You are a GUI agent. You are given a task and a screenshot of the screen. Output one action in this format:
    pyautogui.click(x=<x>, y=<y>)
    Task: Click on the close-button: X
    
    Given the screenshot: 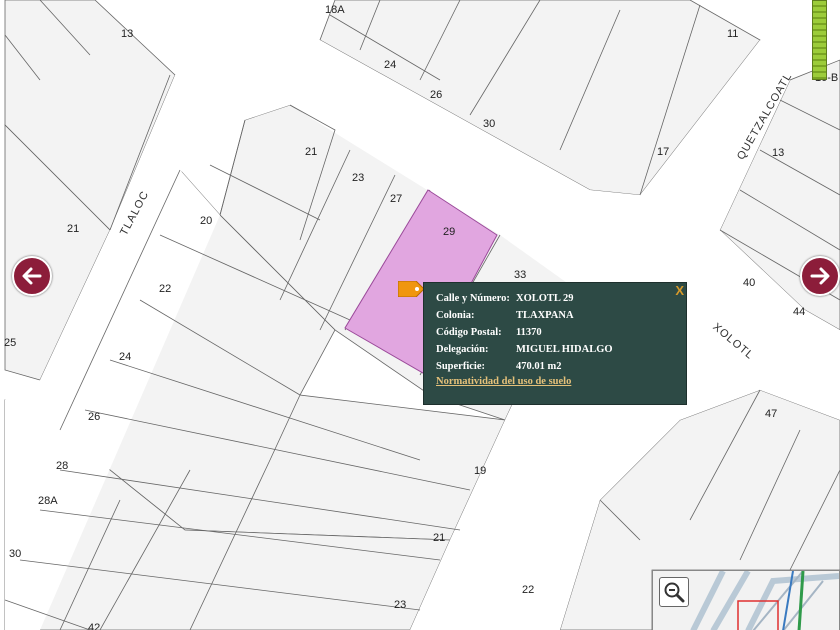 What is the action you would take?
    pyautogui.click(x=679, y=290)
    